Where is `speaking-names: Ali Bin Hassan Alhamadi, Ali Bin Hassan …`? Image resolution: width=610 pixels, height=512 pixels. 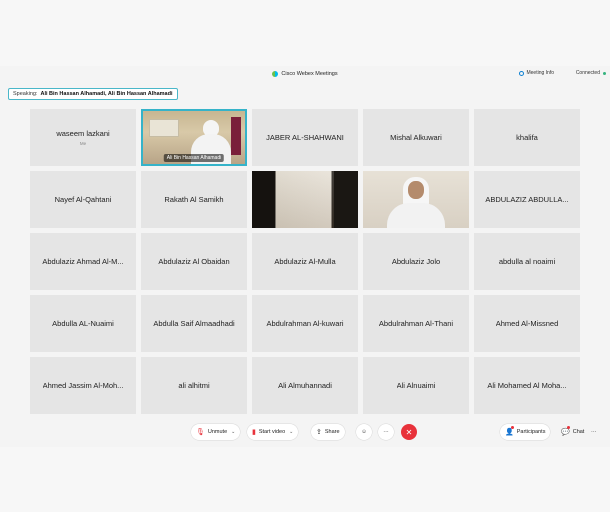 speaking-names: Ali Bin Hassan Alhamadi, Ali Bin Hassan … is located at coordinates (106, 94).